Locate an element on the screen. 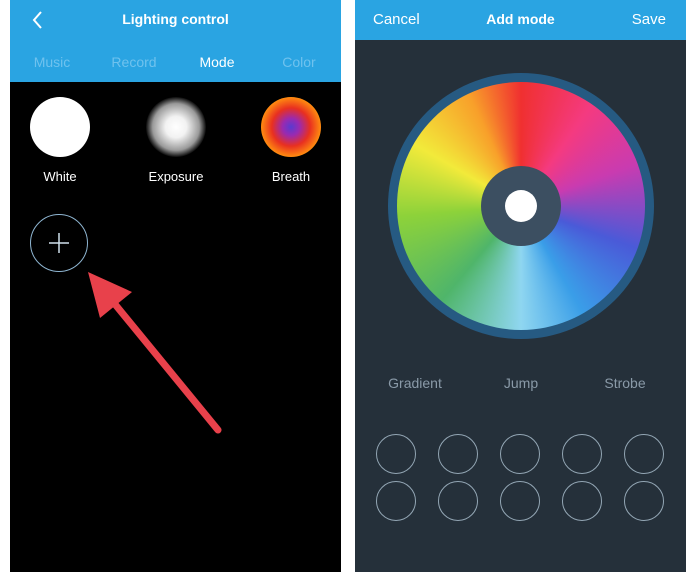  effect-strobe: Strobe is located at coordinates (625, 383).